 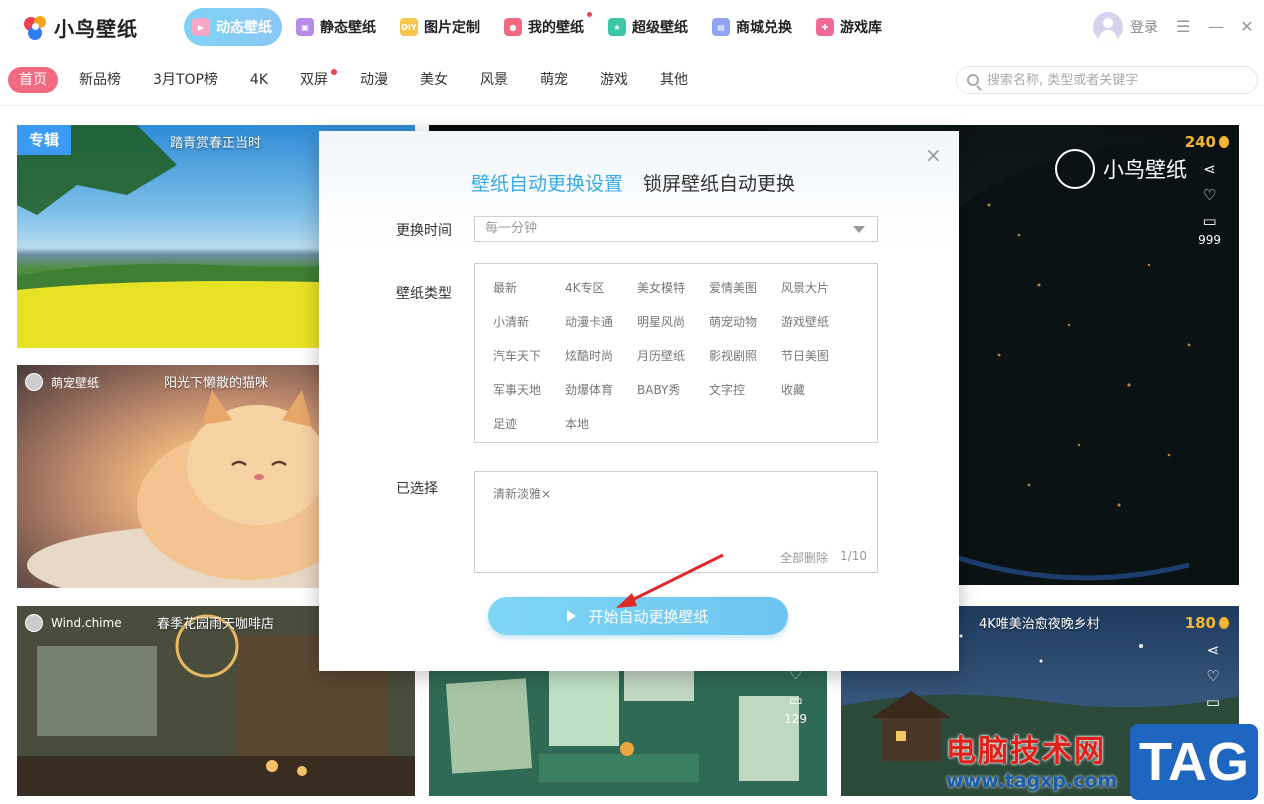 I want to click on search-input, so click(x=1112, y=80).